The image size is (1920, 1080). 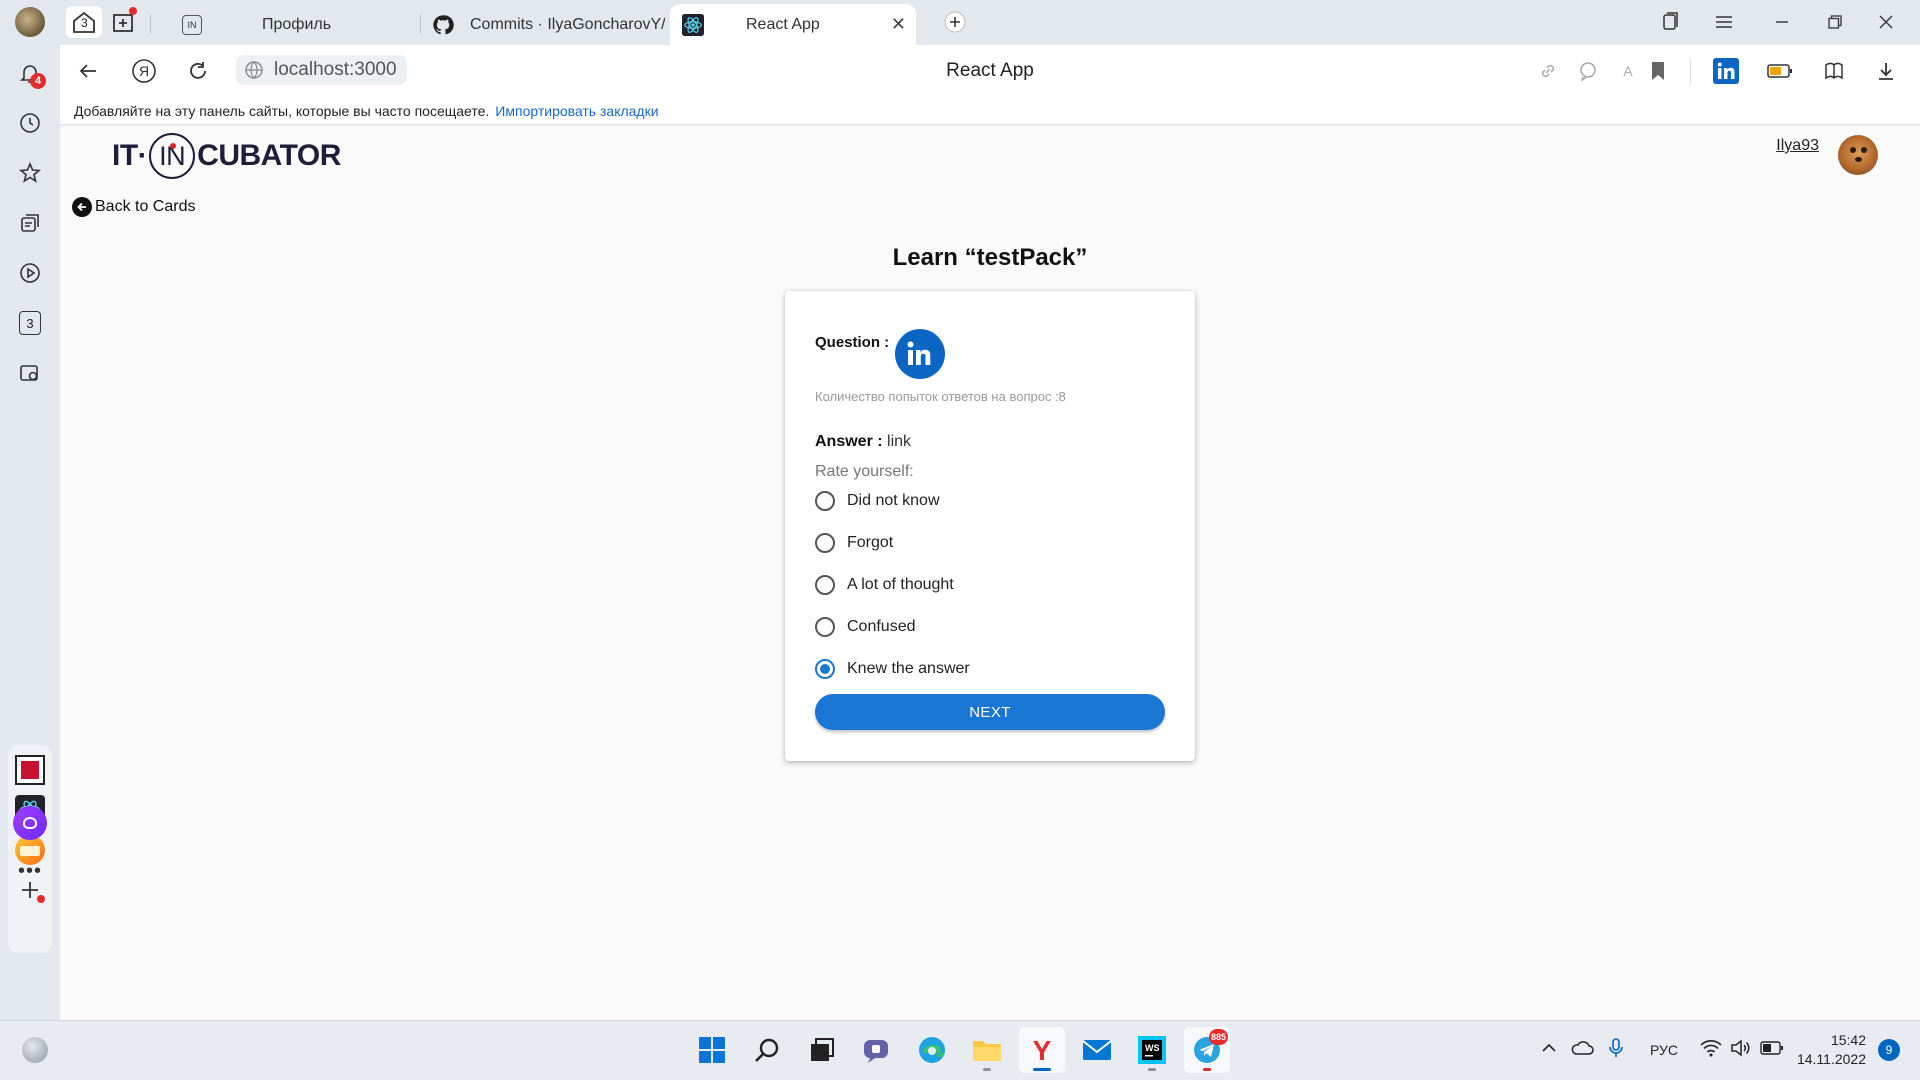 What do you see at coordinates (898, 24) in the screenshot?
I see `close-tab-icon: ✕` at bounding box center [898, 24].